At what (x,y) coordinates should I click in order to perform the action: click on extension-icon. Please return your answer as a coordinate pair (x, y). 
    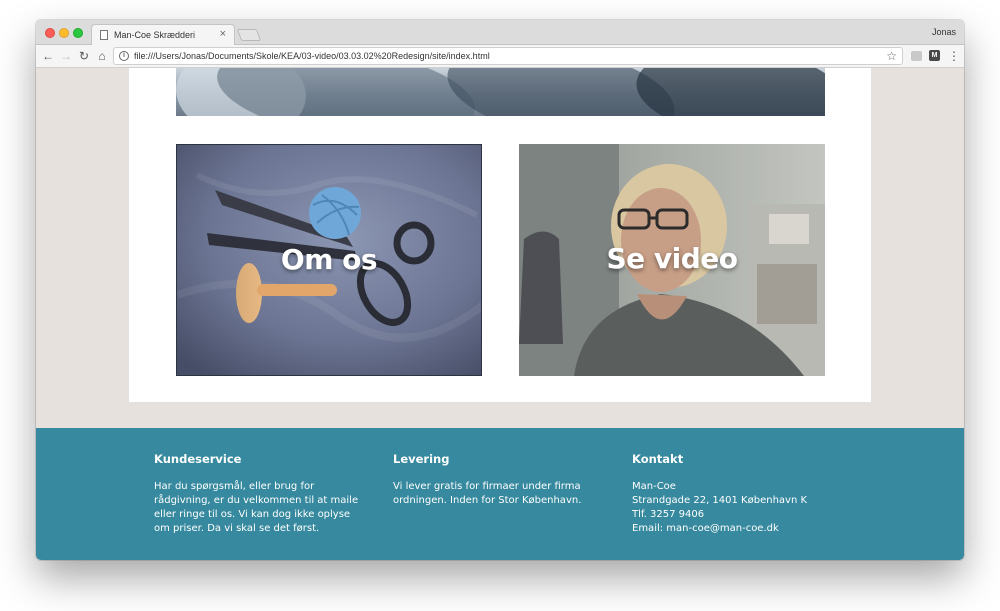
    Looking at the image, I should click on (916, 56).